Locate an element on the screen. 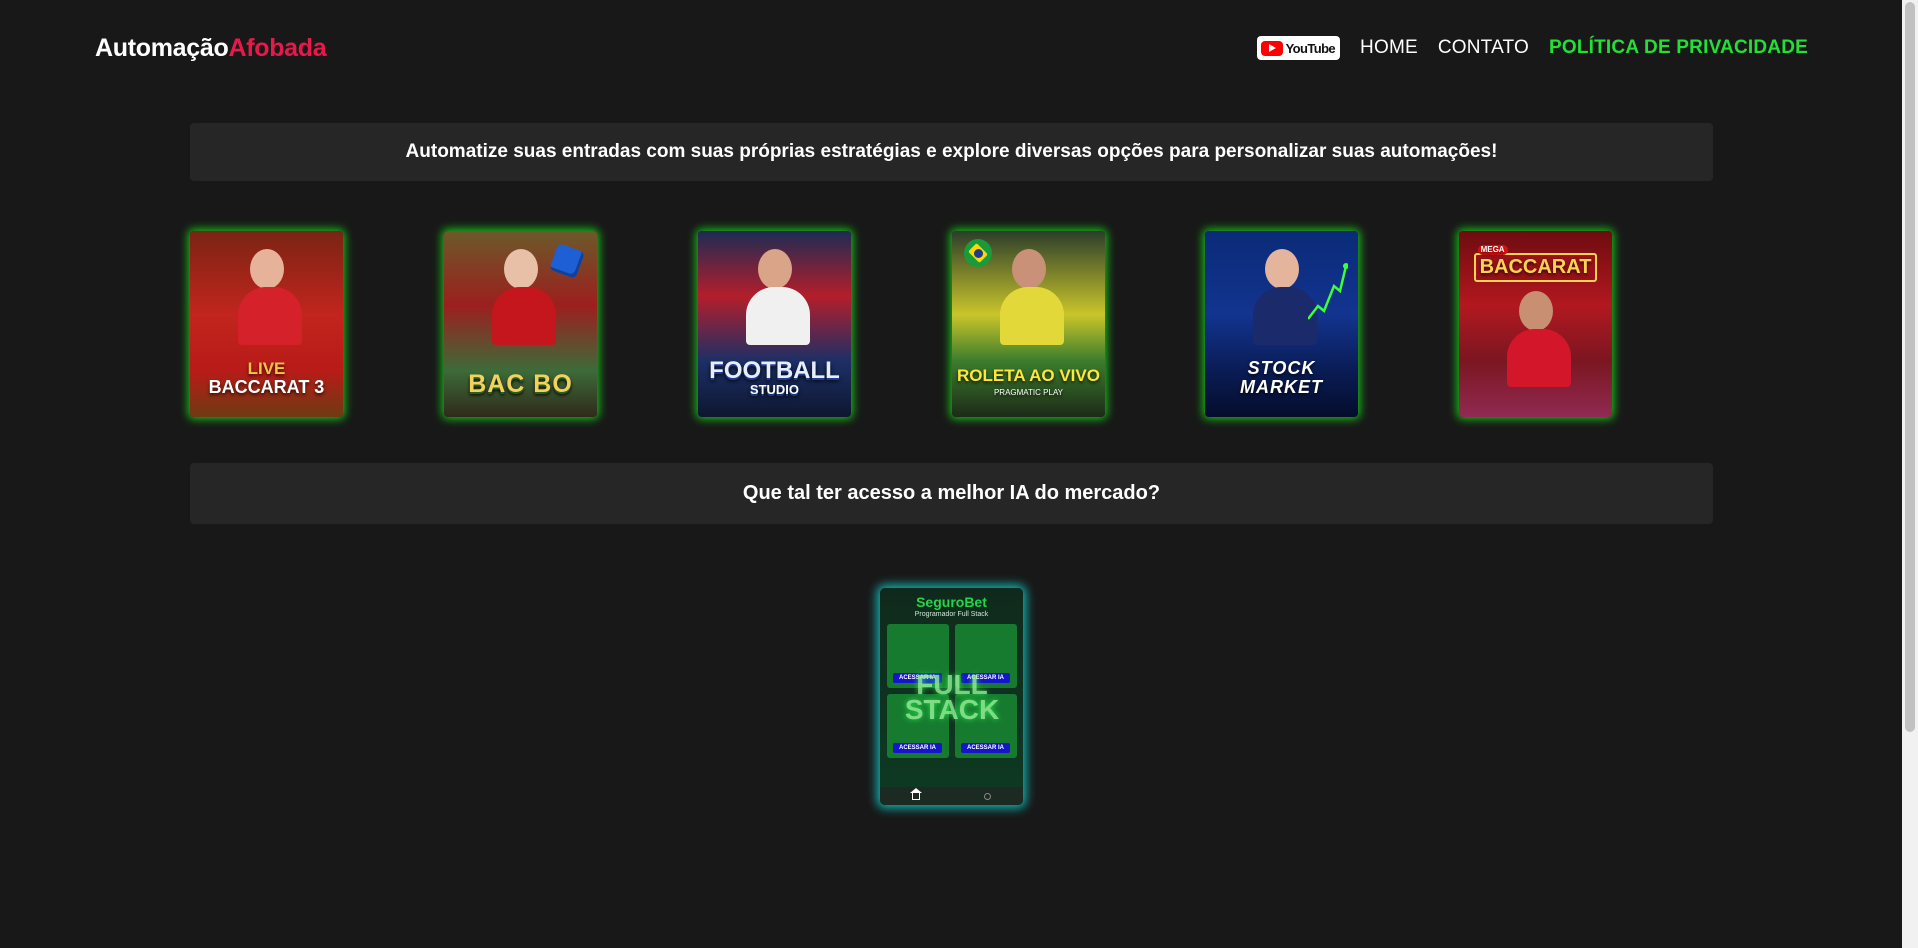  youtube-play-icon is located at coordinates (1271, 48).